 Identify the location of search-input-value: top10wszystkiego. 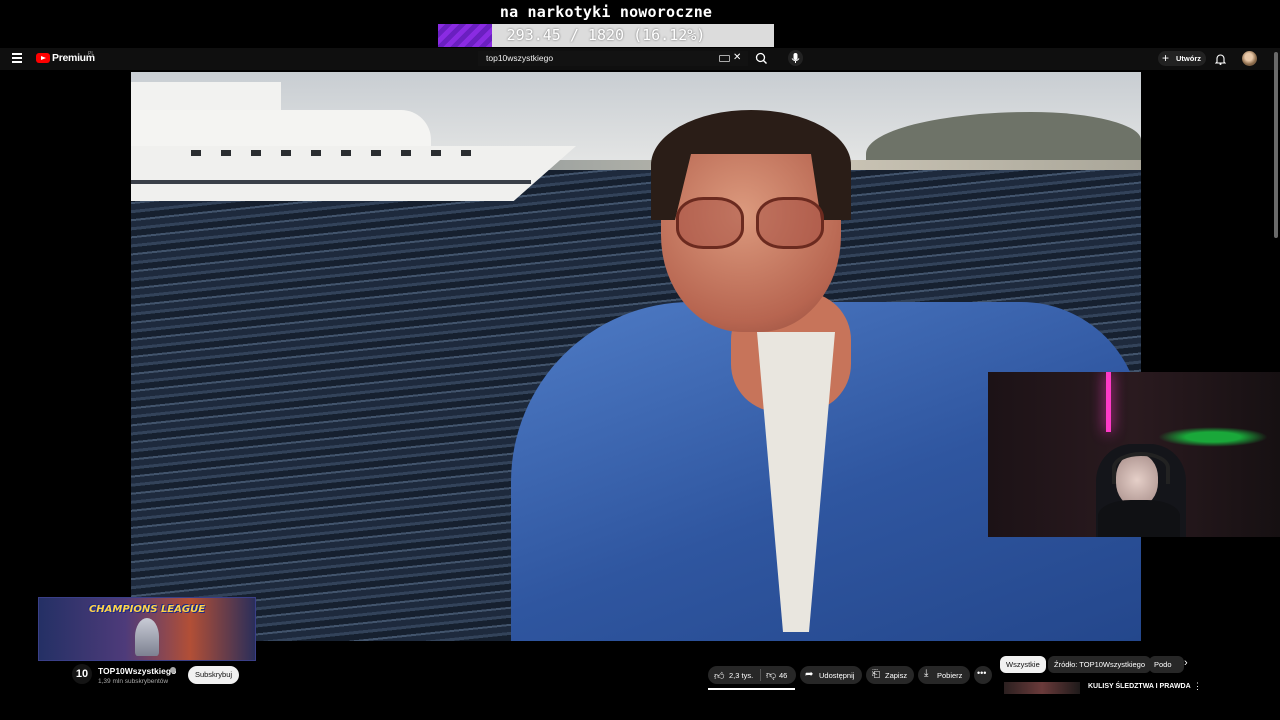
(519, 58).